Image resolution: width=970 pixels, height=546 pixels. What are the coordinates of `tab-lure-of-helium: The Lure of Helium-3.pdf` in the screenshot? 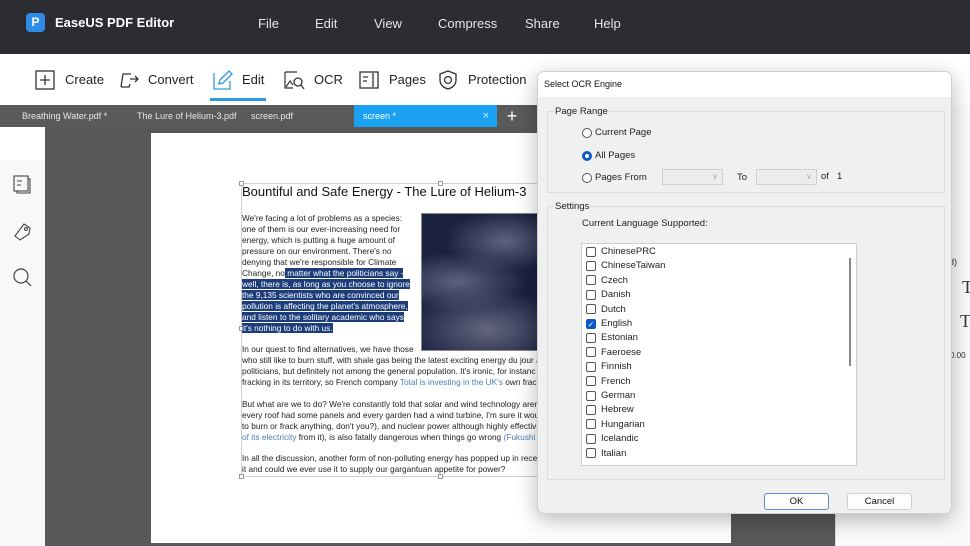 It's located at (187, 116).